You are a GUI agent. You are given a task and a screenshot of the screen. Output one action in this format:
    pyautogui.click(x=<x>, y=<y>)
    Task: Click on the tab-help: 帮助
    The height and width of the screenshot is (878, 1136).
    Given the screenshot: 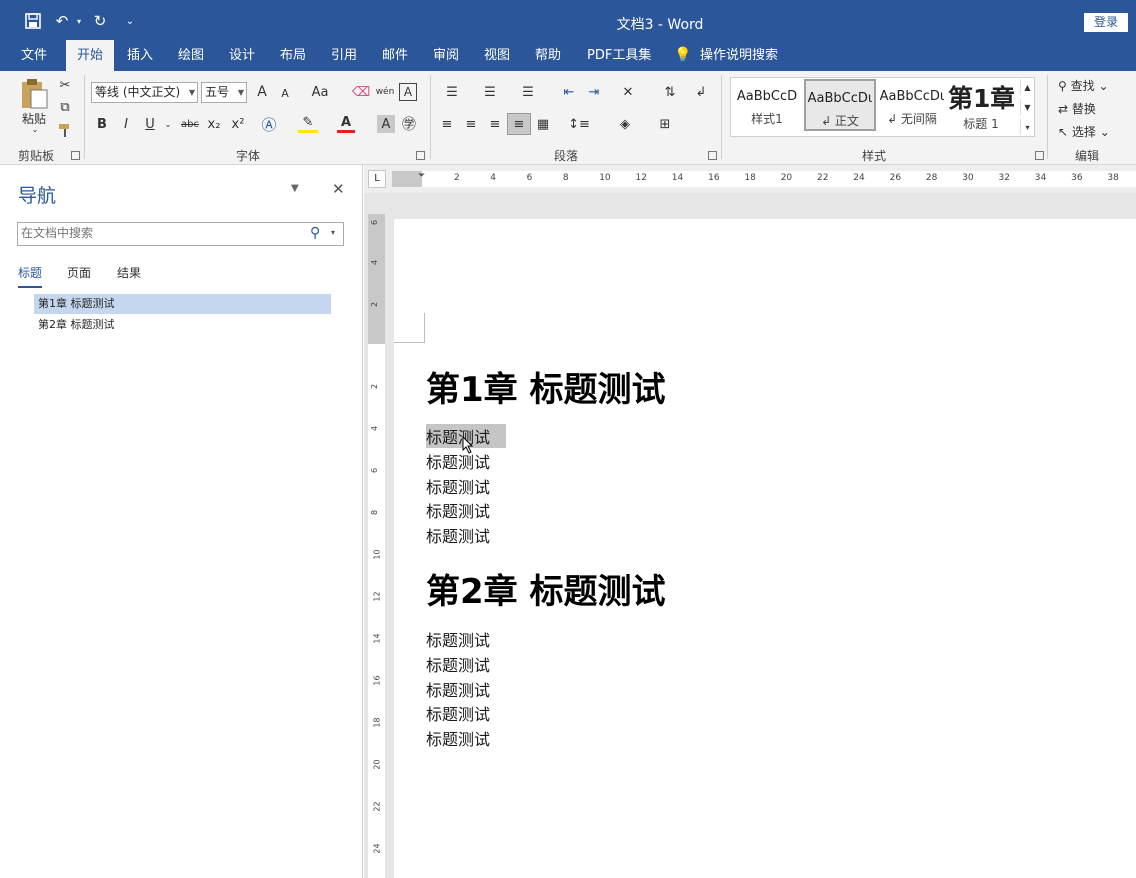 What is the action you would take?
    pyautogui.click(x=548, y=55)
    